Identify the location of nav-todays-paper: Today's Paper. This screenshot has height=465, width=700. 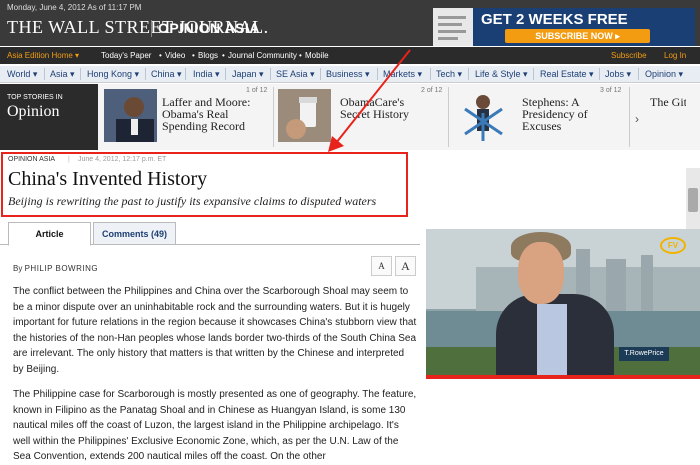
(126, 55).